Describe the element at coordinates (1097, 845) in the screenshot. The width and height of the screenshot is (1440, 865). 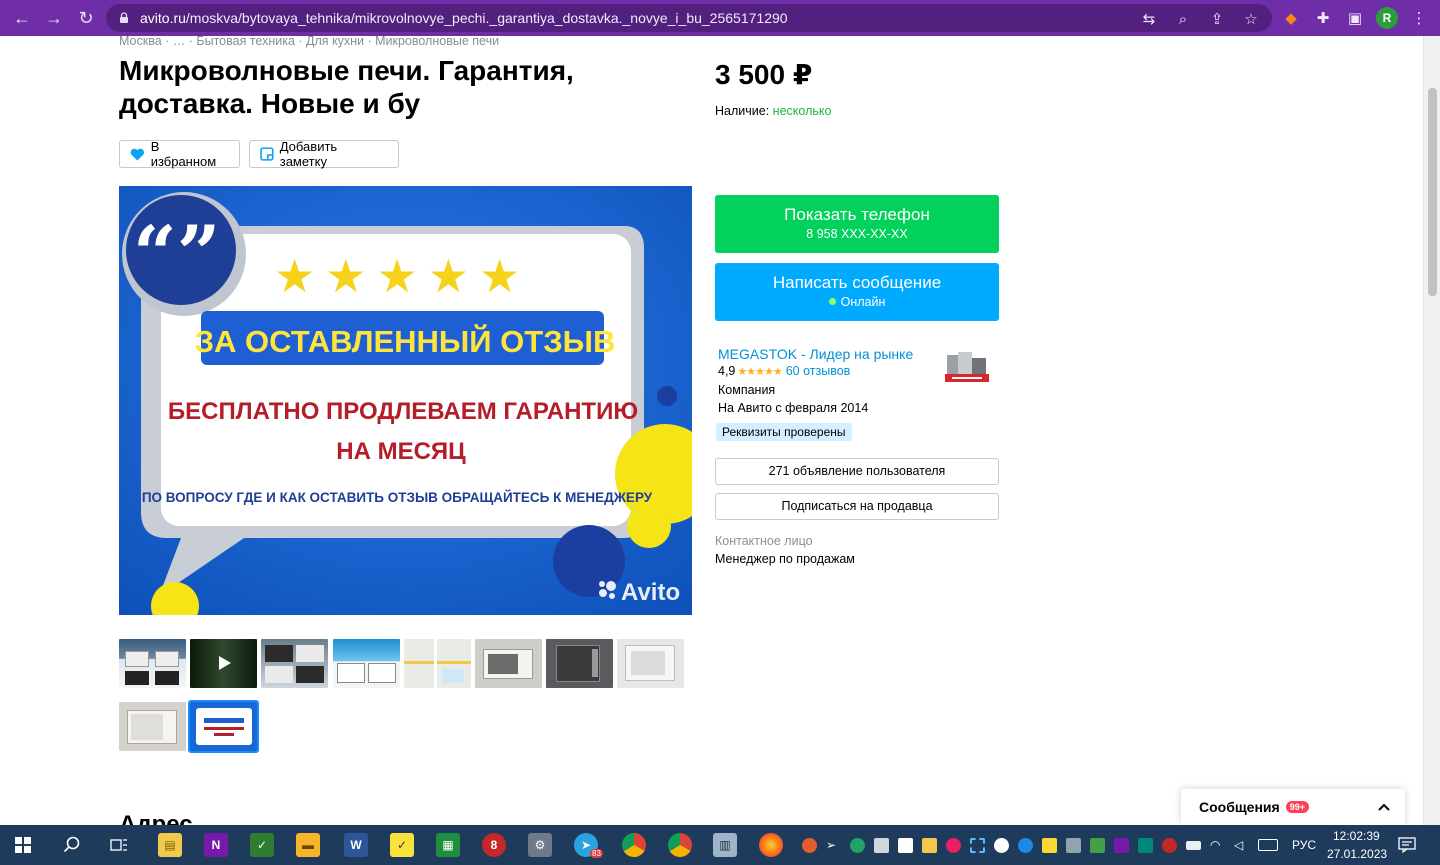
I see `tray-network-app-icon` at that location.